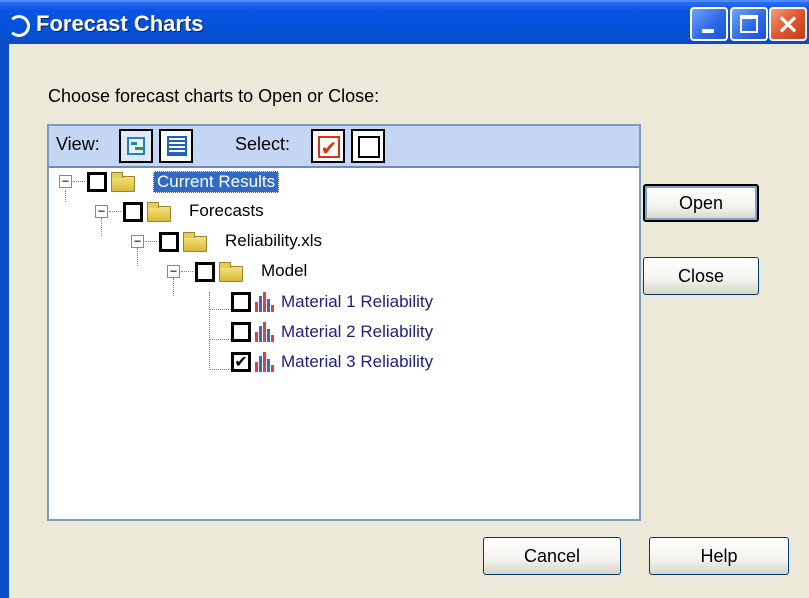 The height and width of the screenshot is (598, 809). What do you see at coordinates (357, 332) in the screenshot?
I see `chart-label: Material 2 Reliability` at bounding box center [357, 332].